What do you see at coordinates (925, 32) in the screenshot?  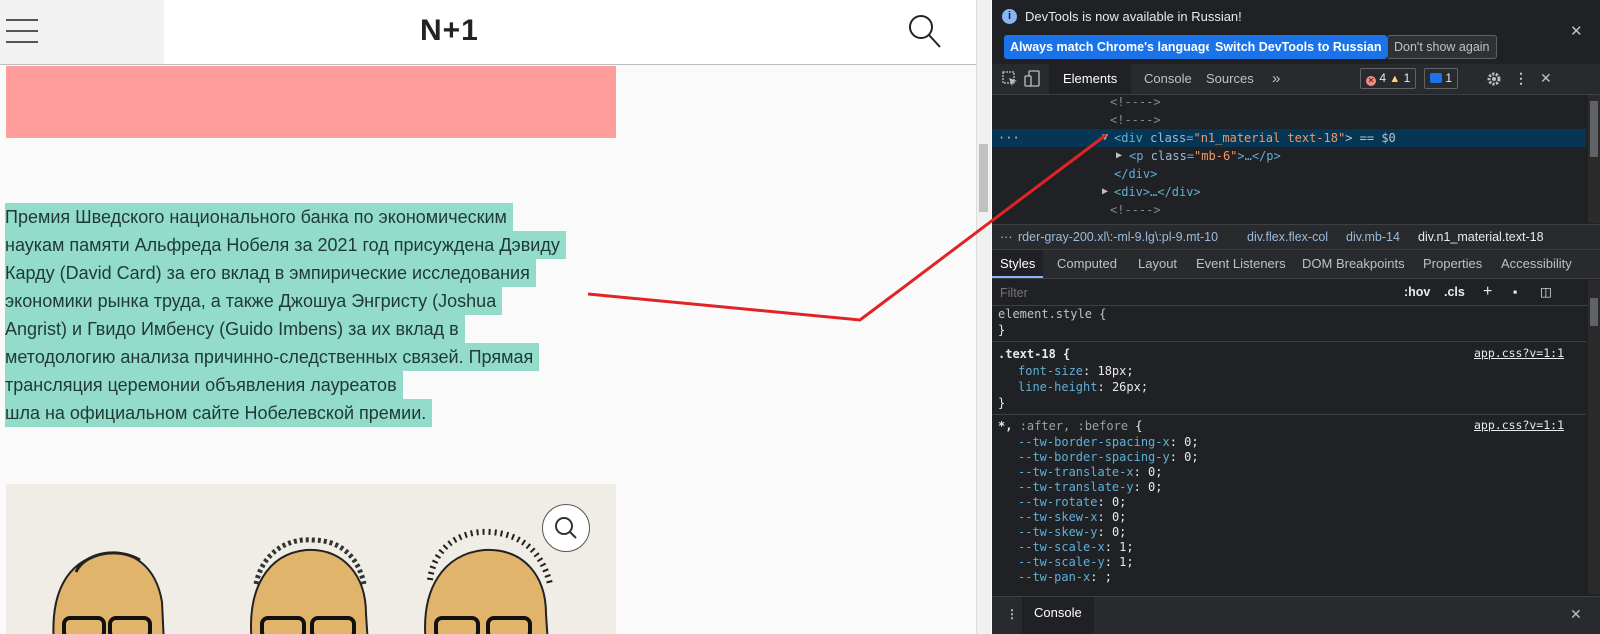 I see `search-icon` at bounding box center [925, 32].